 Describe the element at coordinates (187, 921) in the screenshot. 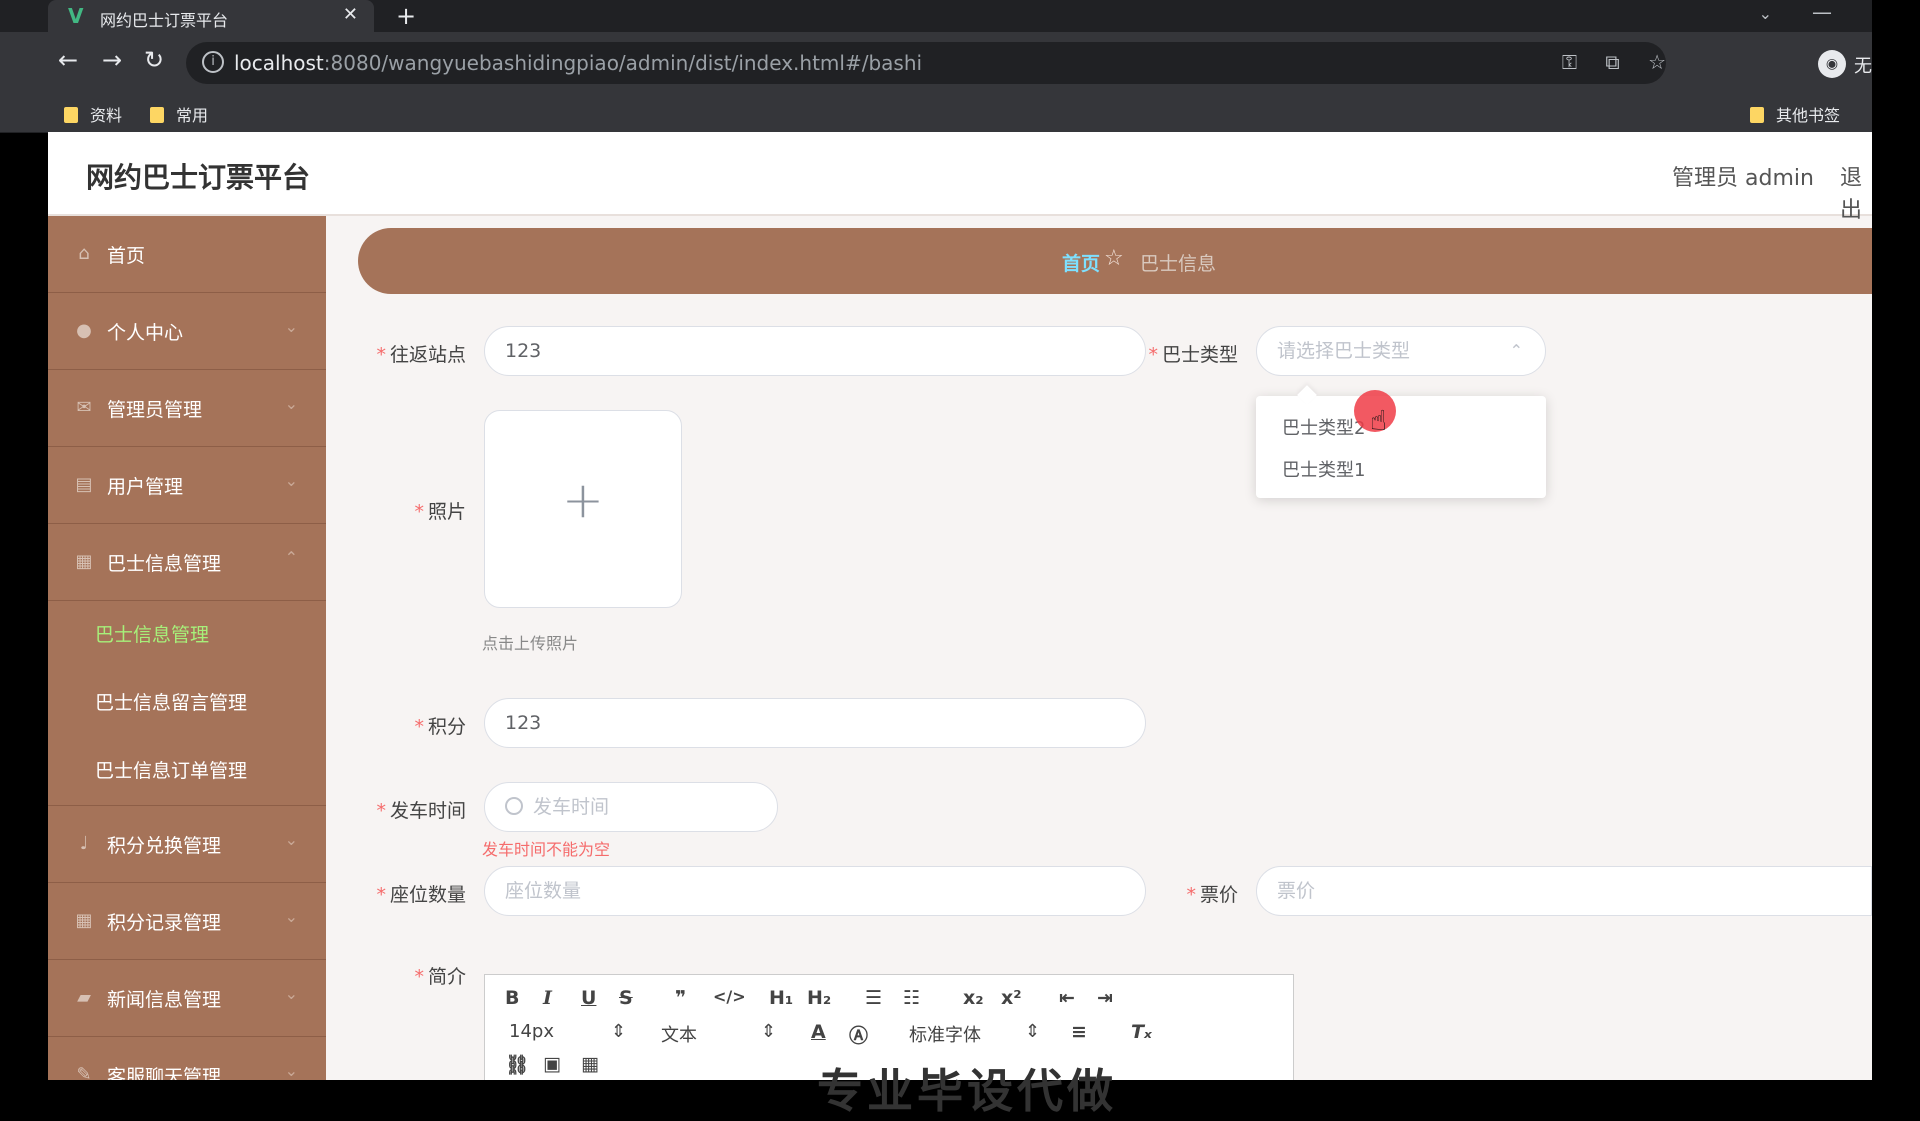

I see `sidebar-item-points-record: ▦ 积分记录管理 ⌄` at that location.